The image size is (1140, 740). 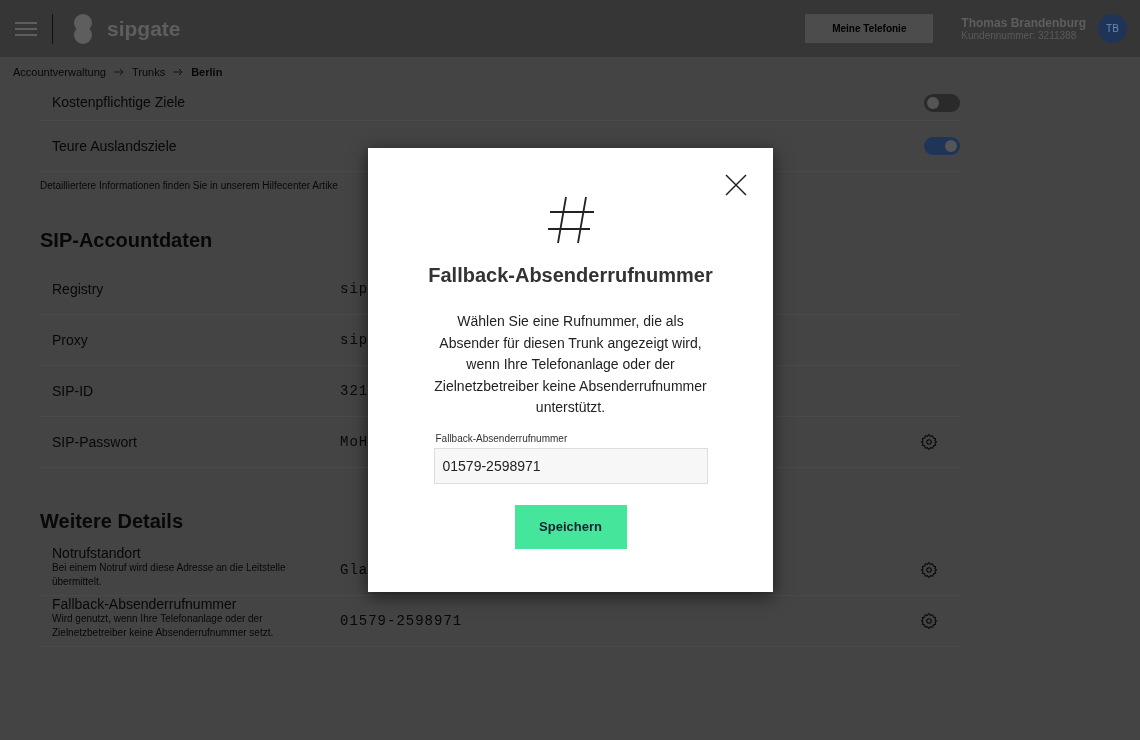 What do you see at coordinates (78, 289) in the screenshot?
I see `field-label: Registry` at bounding box center [78, 289].